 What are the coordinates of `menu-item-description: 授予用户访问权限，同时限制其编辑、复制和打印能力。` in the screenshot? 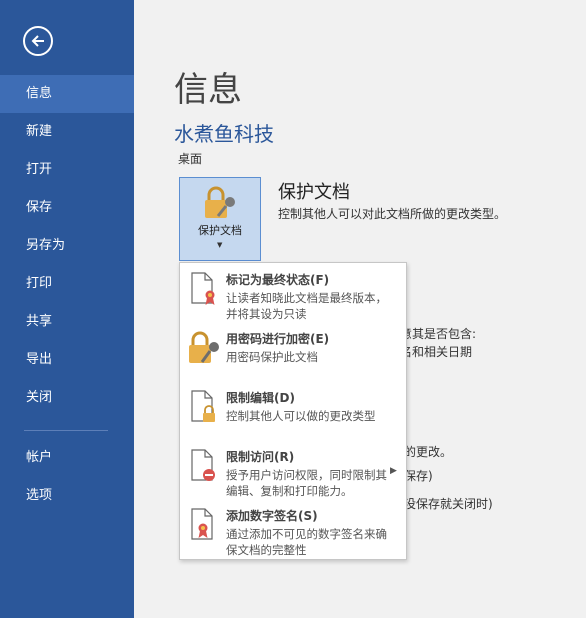 It's located at (306, 483).